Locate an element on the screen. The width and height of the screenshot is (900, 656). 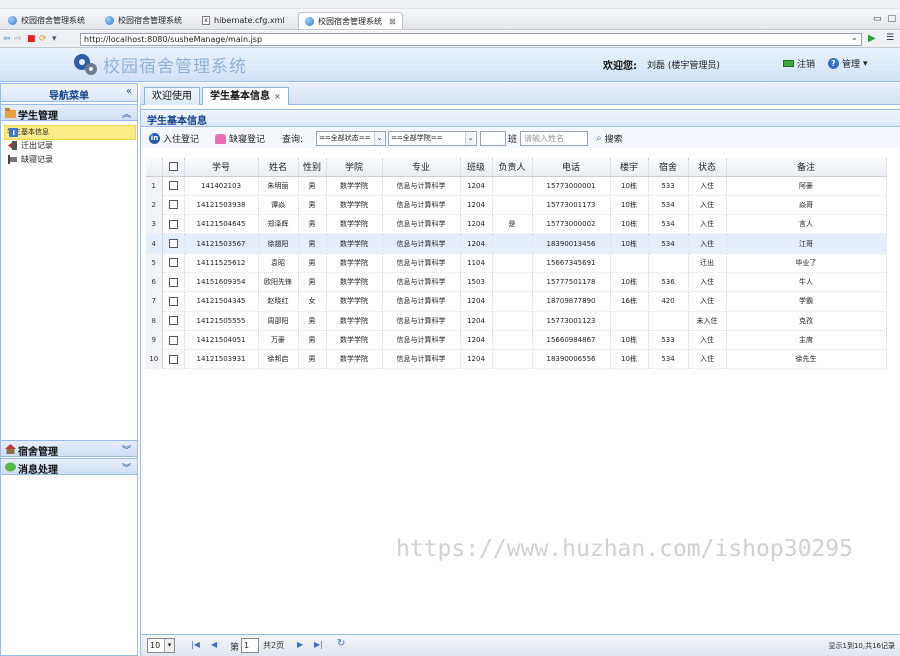
menu-icon: ☰ is located at coordinates (890, 38).